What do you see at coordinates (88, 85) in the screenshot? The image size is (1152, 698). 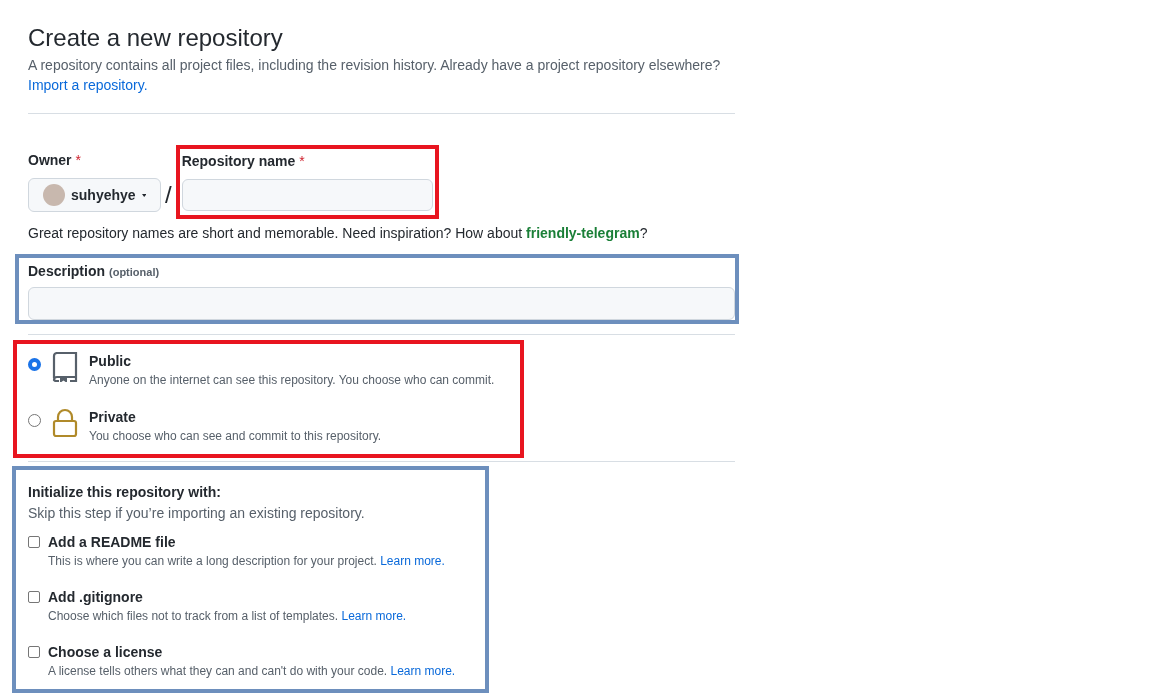 I see `import-link: Import a repository.` at bounding box center [88, 85].